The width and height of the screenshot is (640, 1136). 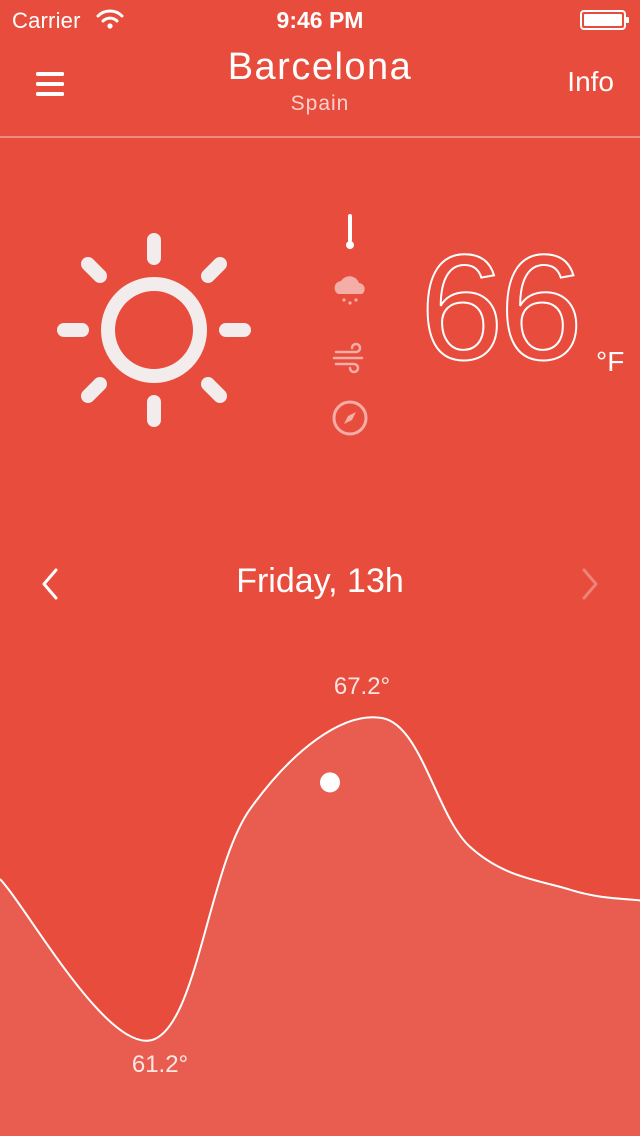 What do you see at coordinates (501, 307) in the screenshot?
I see `temperature-value: 66` at bounding box center [501, 307].